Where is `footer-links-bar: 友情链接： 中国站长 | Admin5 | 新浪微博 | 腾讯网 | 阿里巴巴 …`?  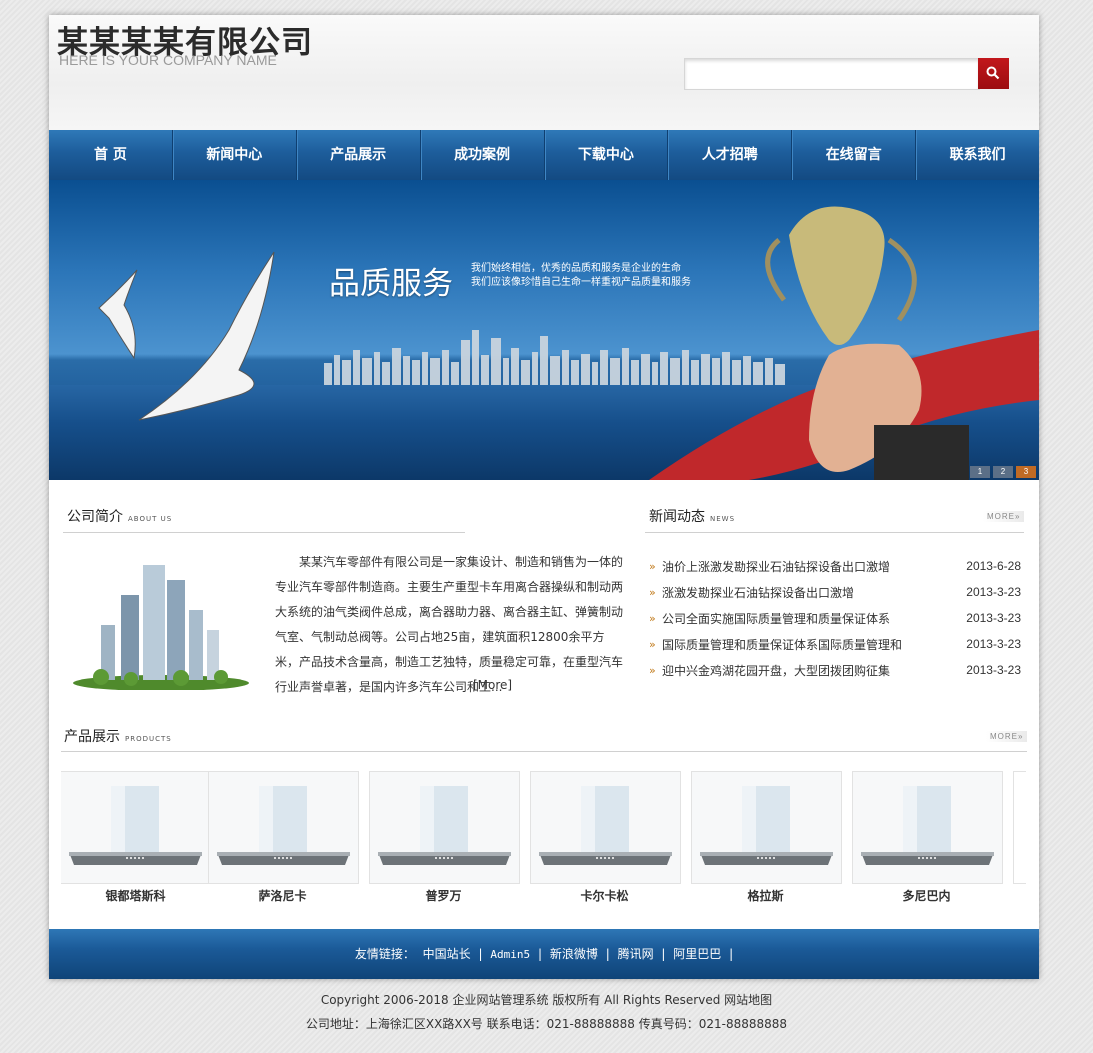 footer-links-bar: 友情链接： 中国站长 | Admin5 | 新浪微博 | 腾讯网 | 阿里巴巴 … is located at coordinates (544, 954).